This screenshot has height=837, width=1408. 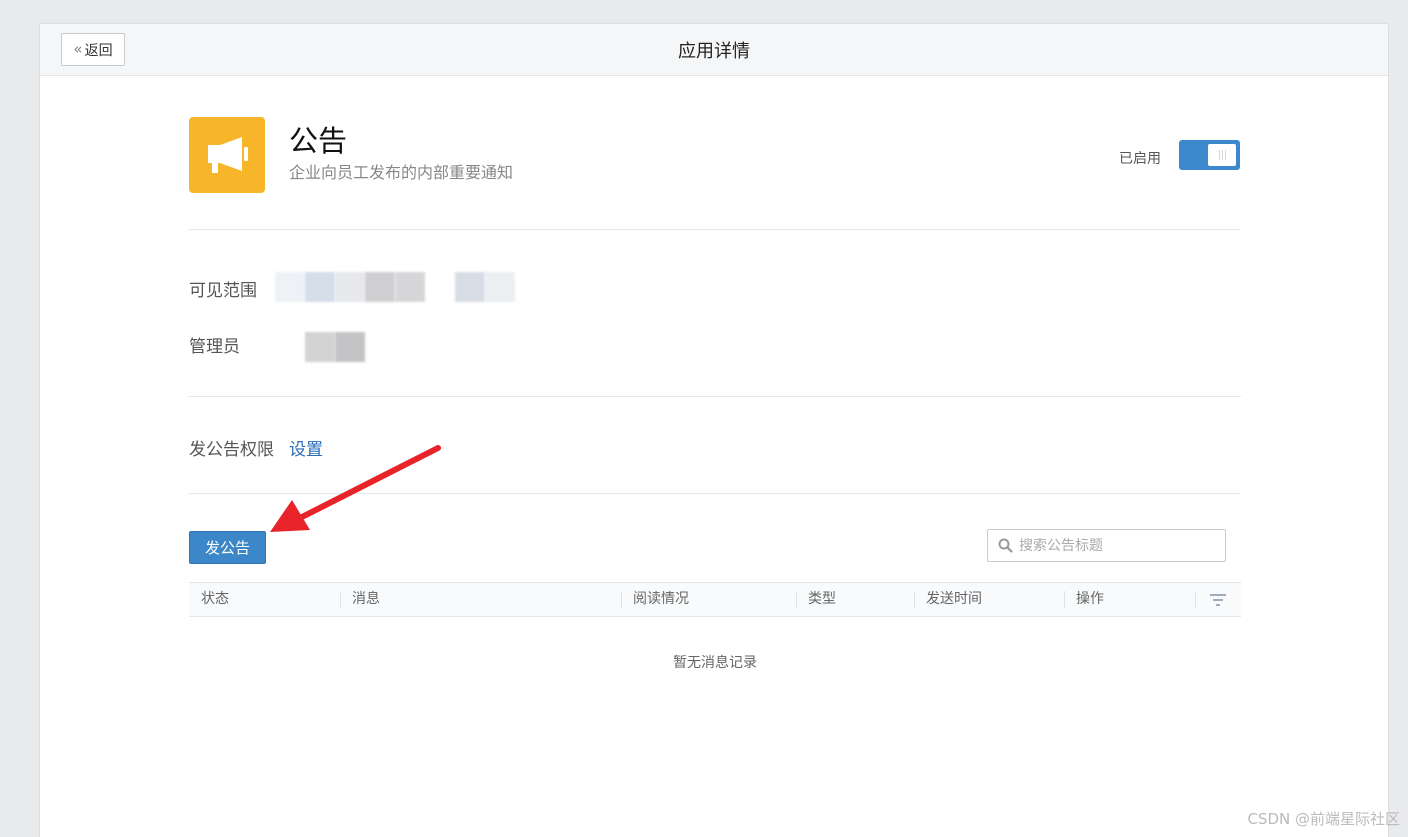 I want to click on column-header-type: 类型, so click(x=855, y=599).